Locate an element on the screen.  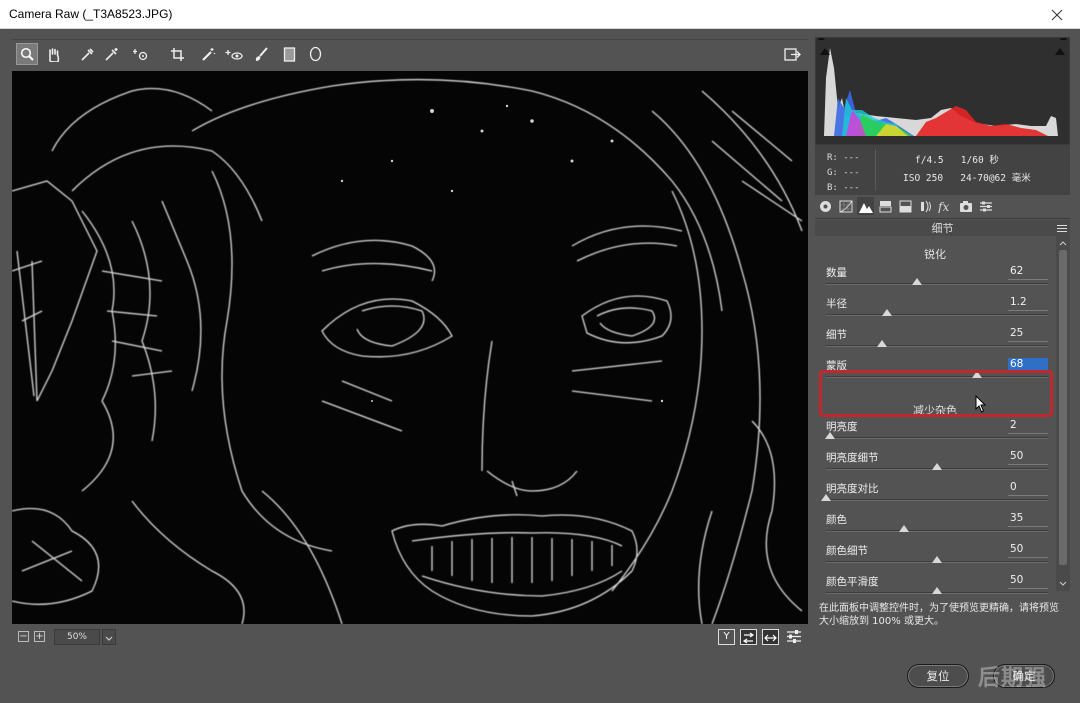
slider-row: 半径 1.2 is located at coordinates (937, 311).